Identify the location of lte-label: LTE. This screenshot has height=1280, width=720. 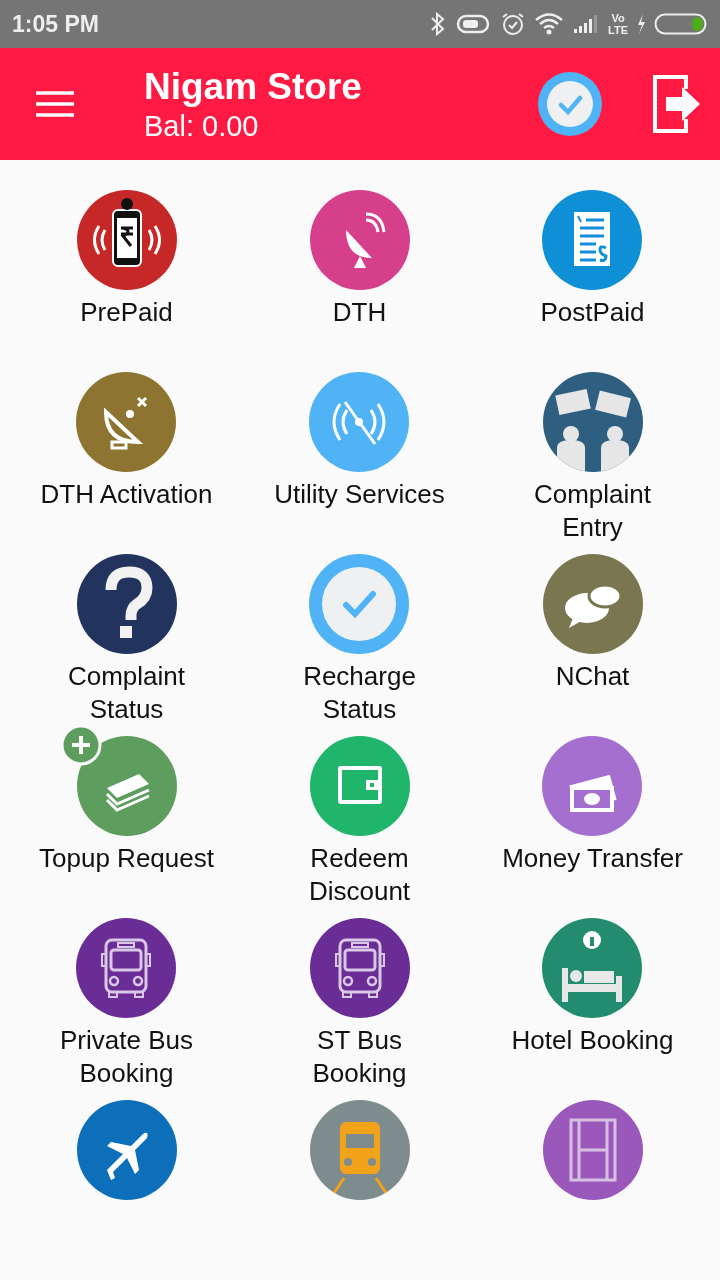
(618, 30).